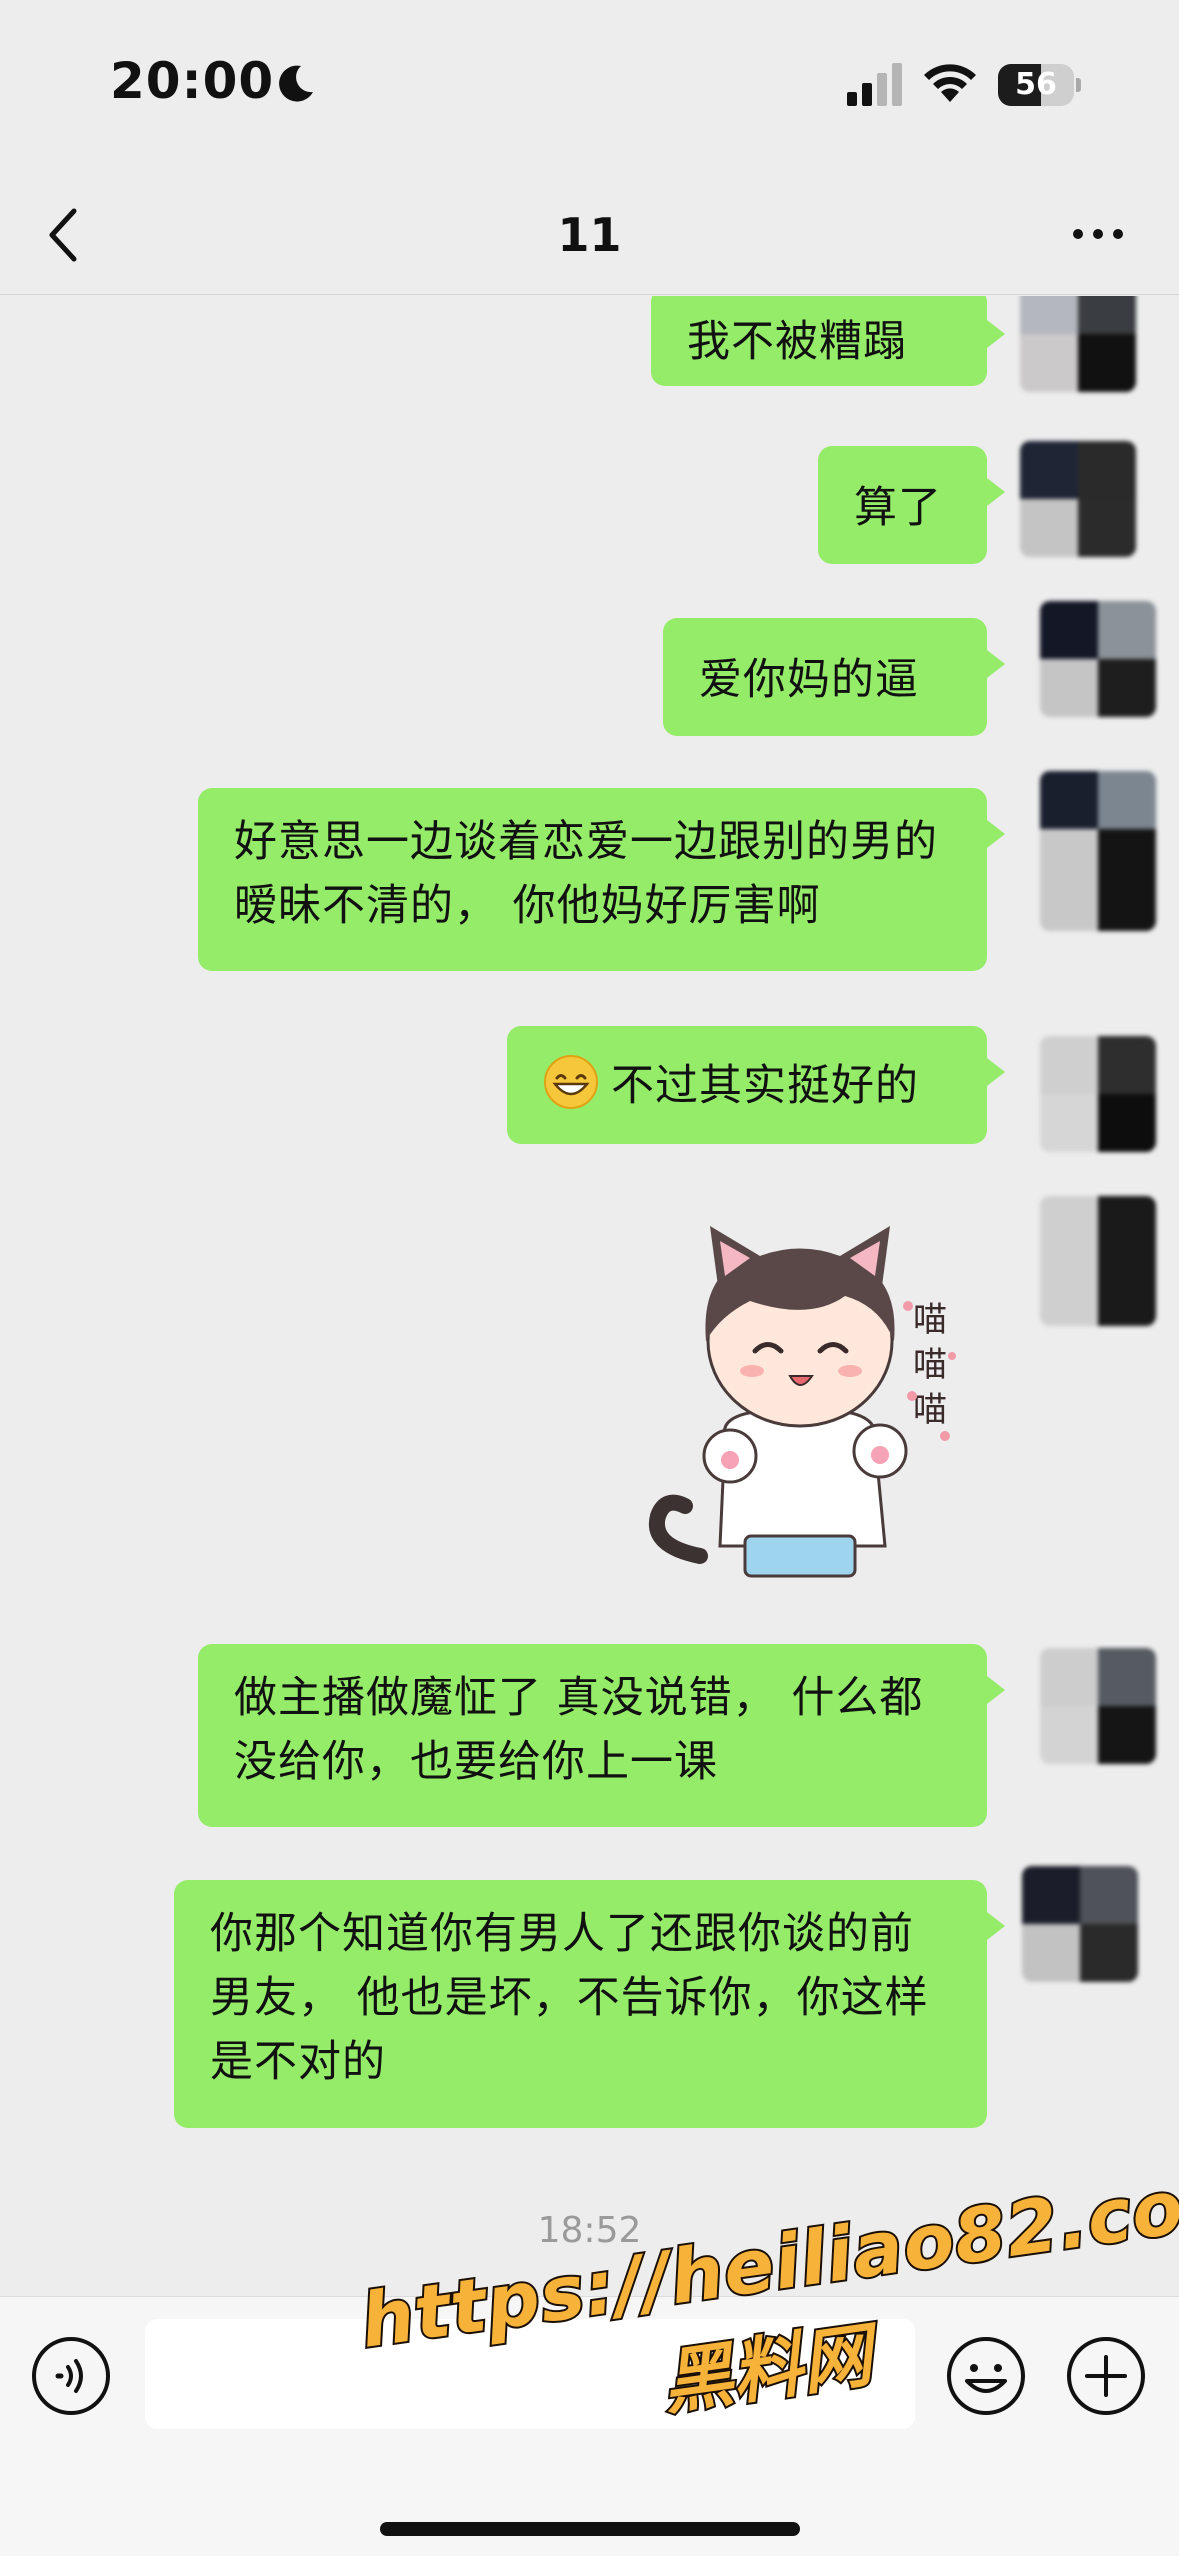  What do you see at coordinates (930, 1410) in the screenshot?
I see `sticker-text-3: 喵` at bounding box center [930, 1410].